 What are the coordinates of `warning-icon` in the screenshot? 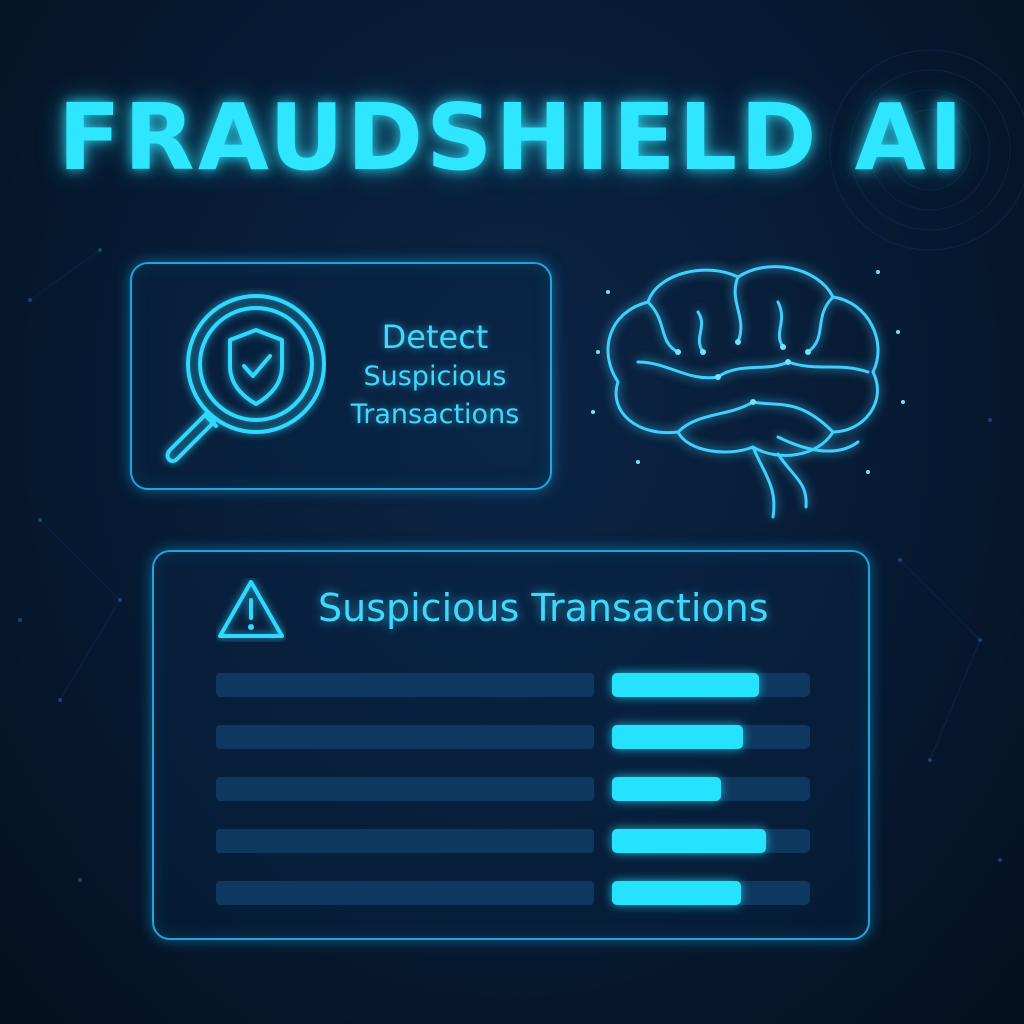 It's located at (251, 609).